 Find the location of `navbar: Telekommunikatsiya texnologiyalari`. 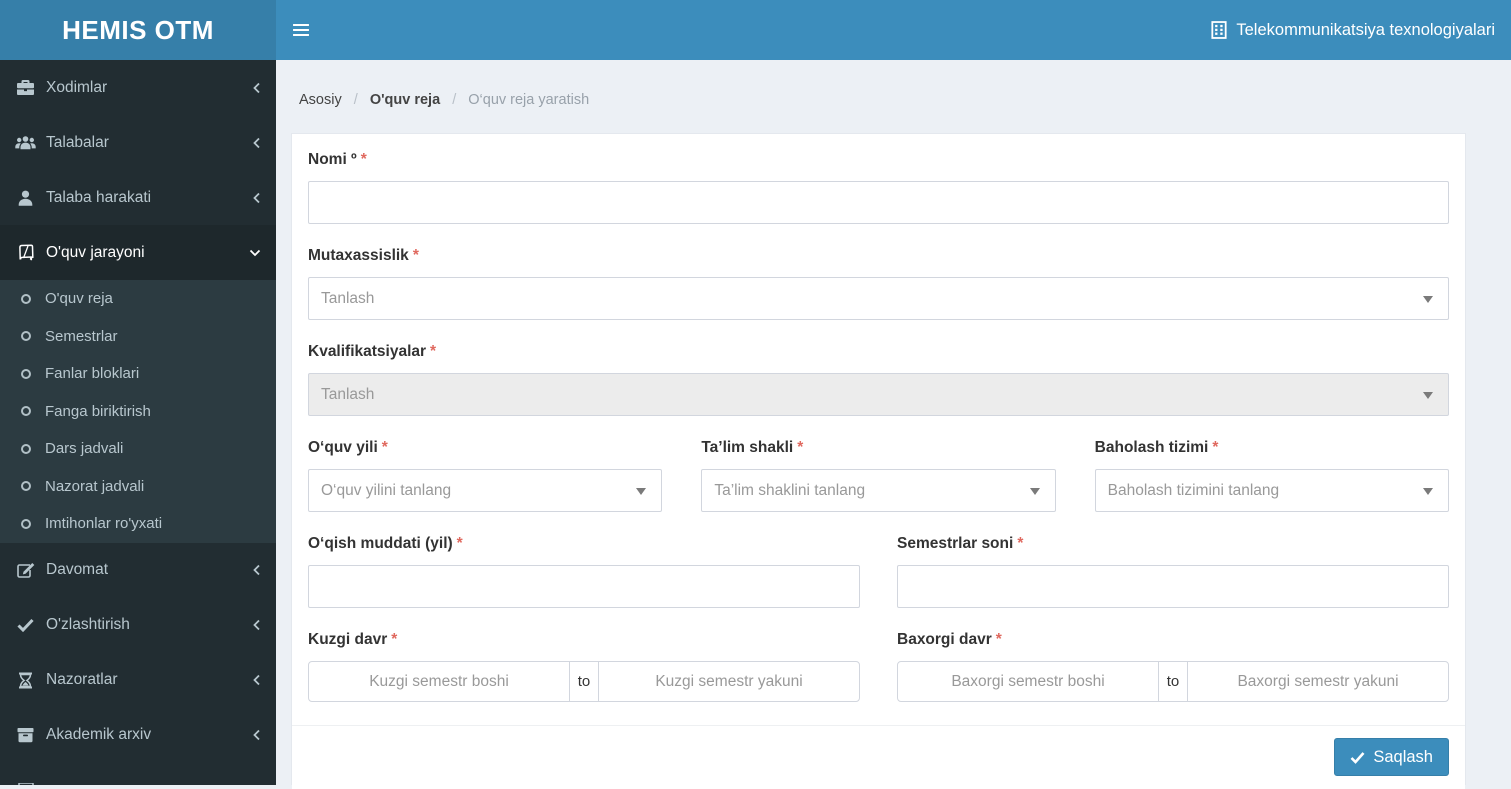

navbar: Telekommunikatsiya texnologiyalari is located at coordinates (893, 30).